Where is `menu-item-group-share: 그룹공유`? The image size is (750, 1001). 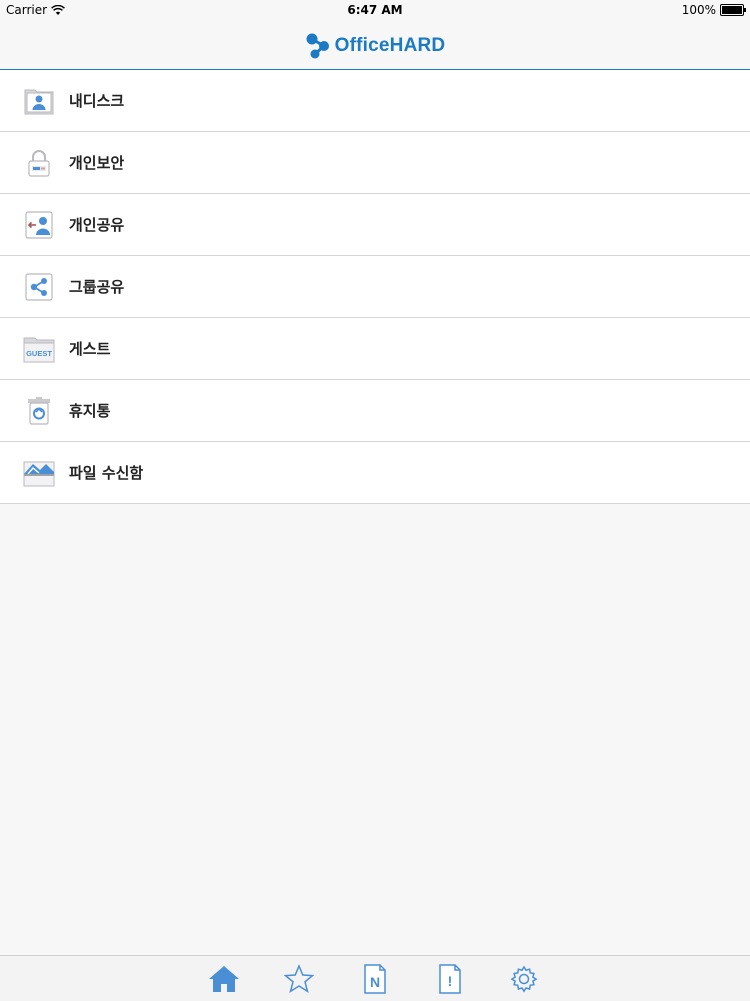 menu-item-group-share: 그룹공유 is located at coordinates (375, 287).